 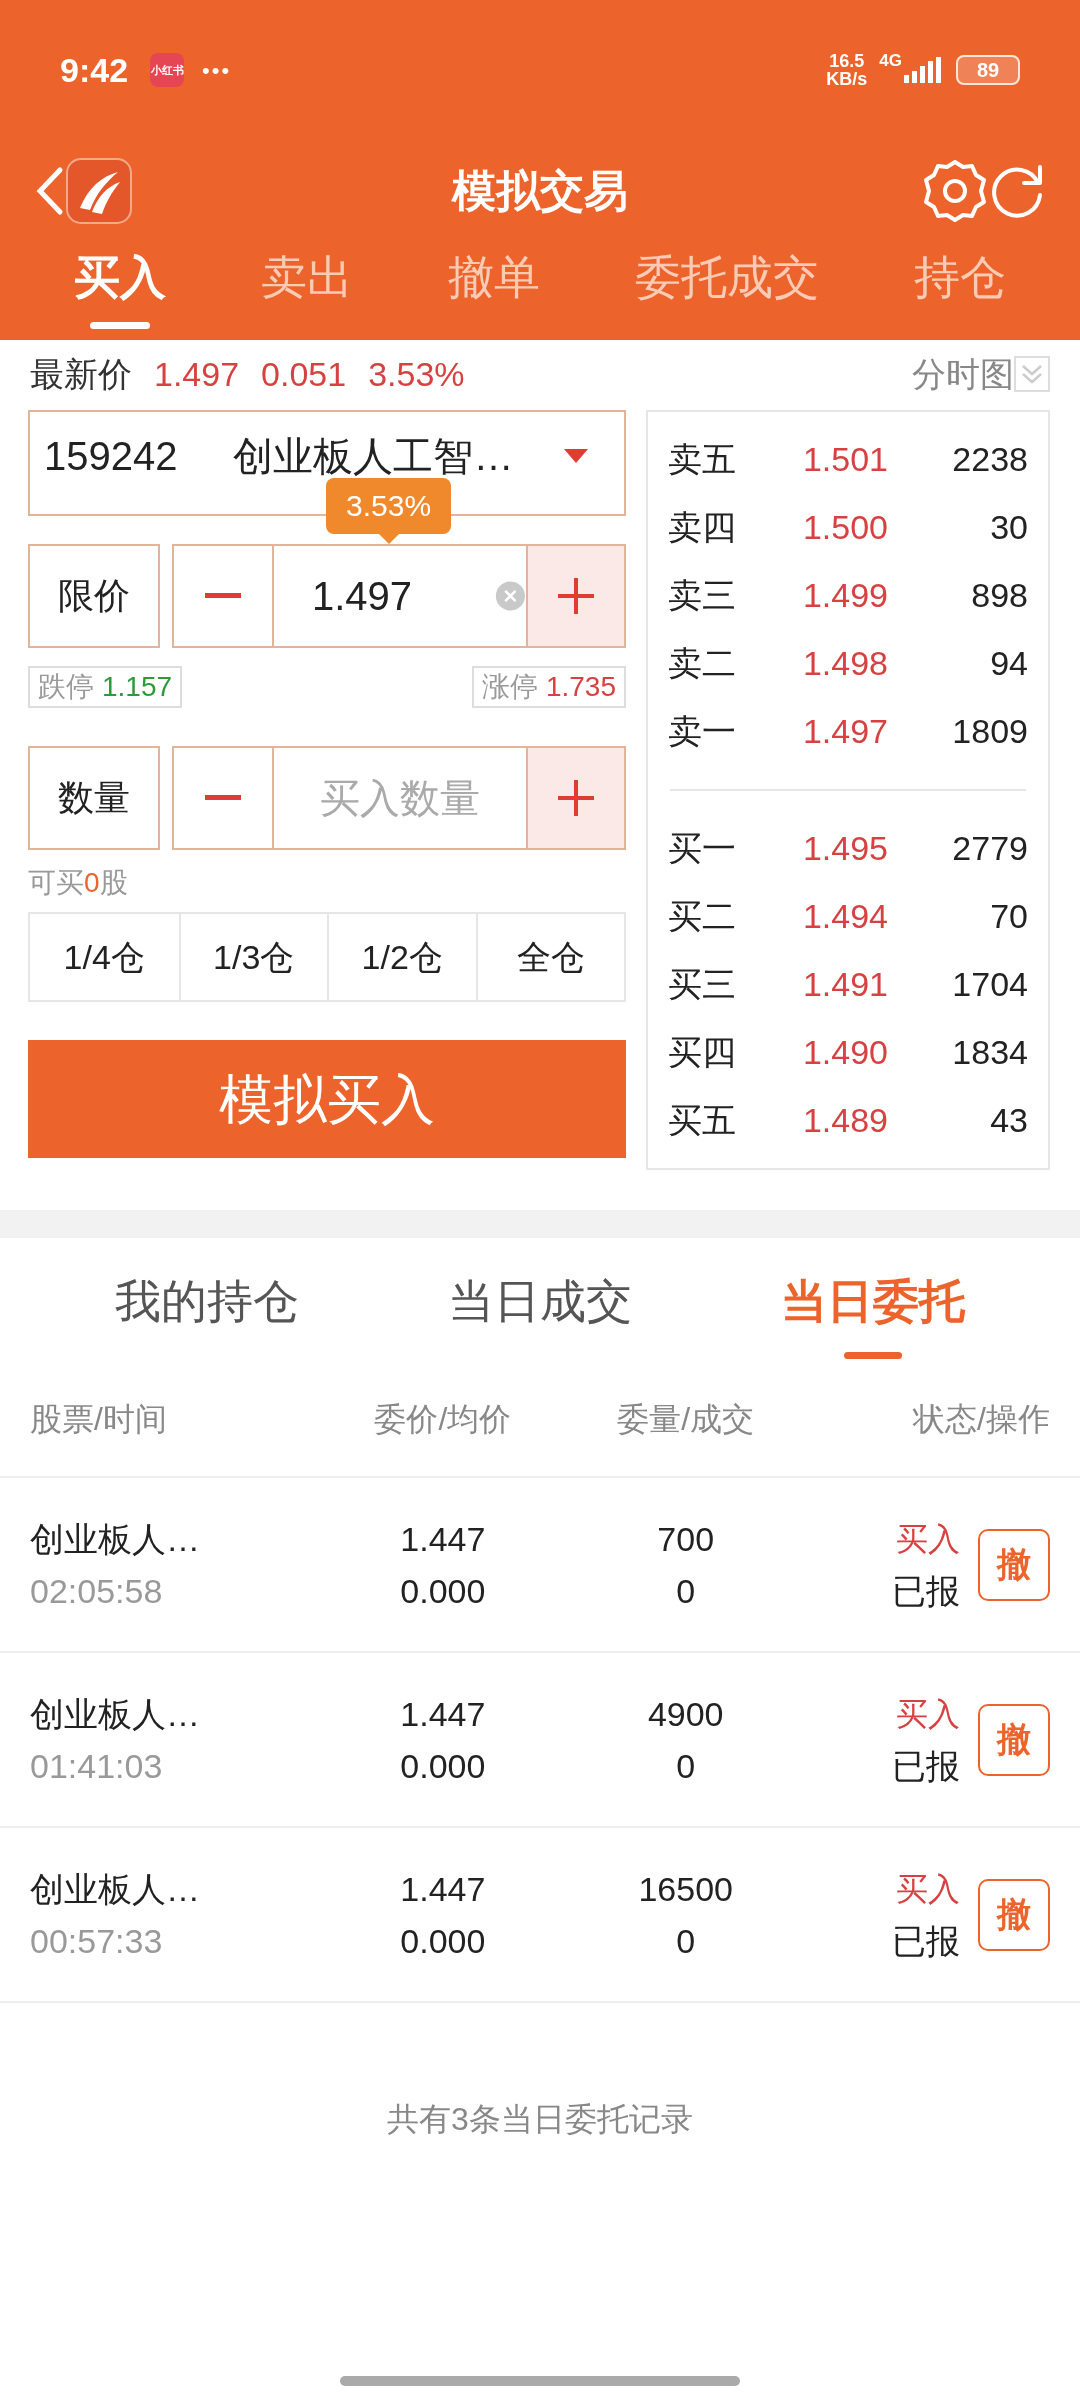 What do you see at coordinates (847, 79) in the screenshot?
I see `network-speed-unit: KB/s` at bounding box center [847, 79].